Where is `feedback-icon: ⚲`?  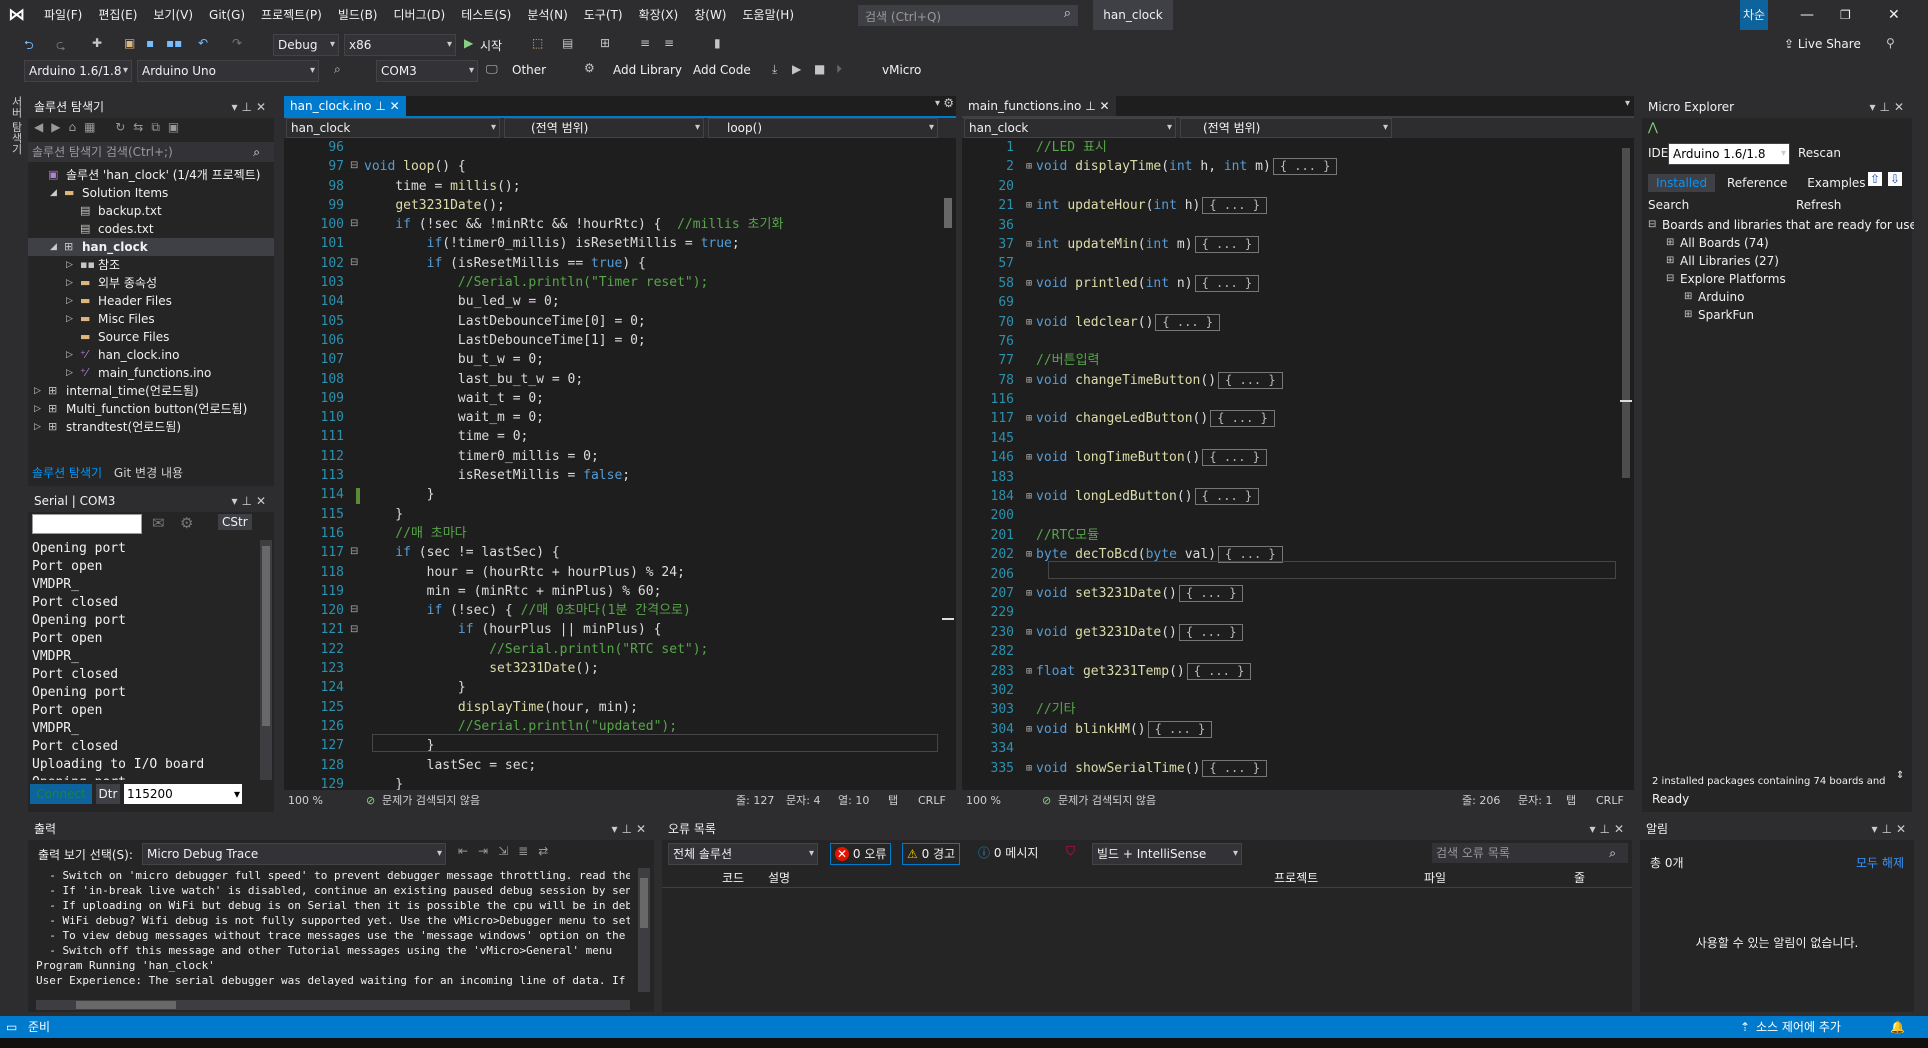 feedback-icon: ⚲ is located at coordinates (1890, 43).